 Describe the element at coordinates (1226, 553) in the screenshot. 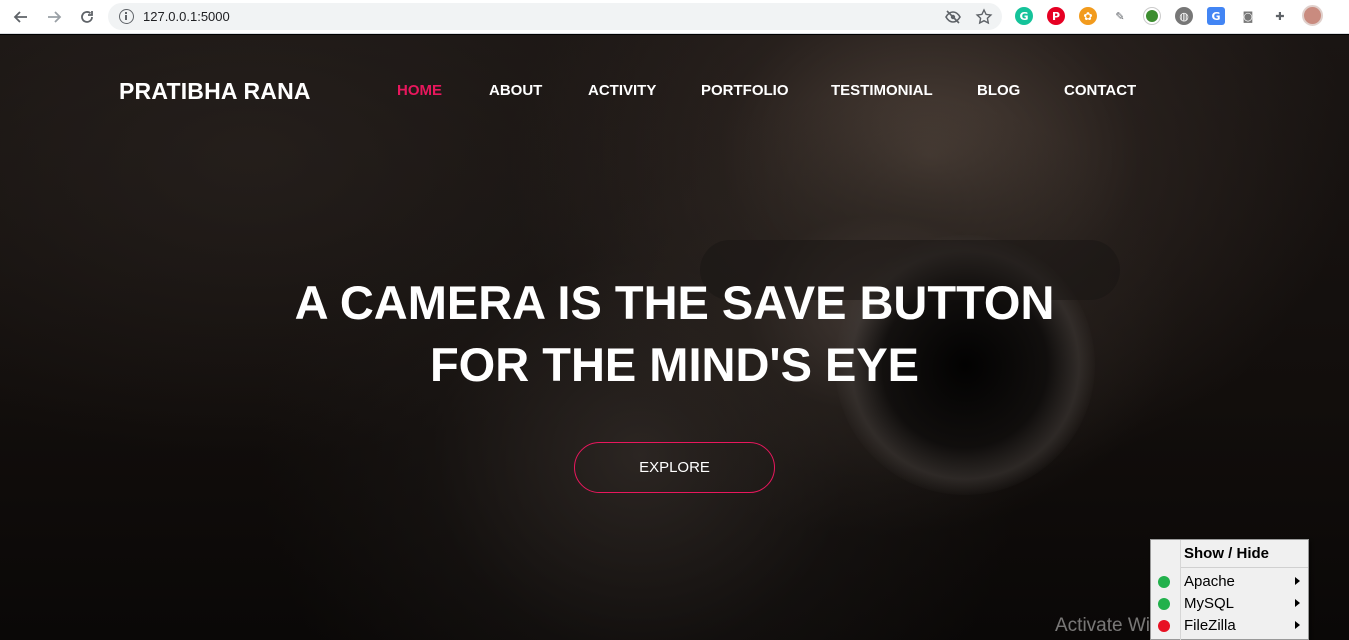

I see `menu-title: Show / Hide` at that location.